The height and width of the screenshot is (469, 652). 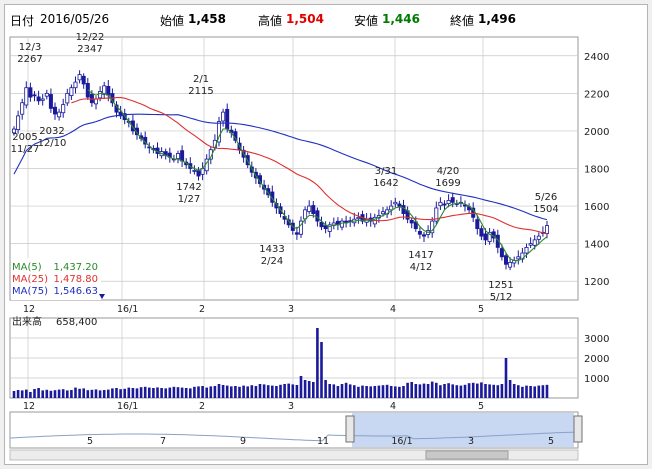 What do you see at coordinates (481, 406) in the screenshot?
I see `volume-x-tick-label: 5` at bounding box center [481, 406].